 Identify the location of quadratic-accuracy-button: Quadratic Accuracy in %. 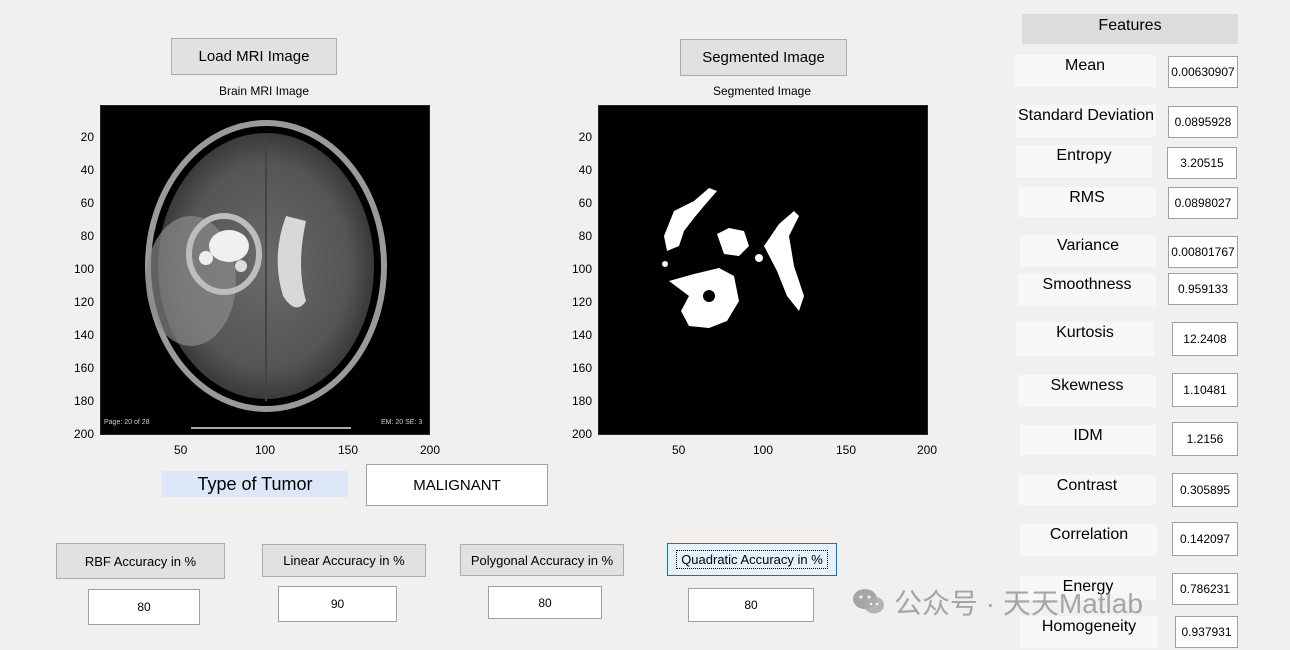
(752, 559).